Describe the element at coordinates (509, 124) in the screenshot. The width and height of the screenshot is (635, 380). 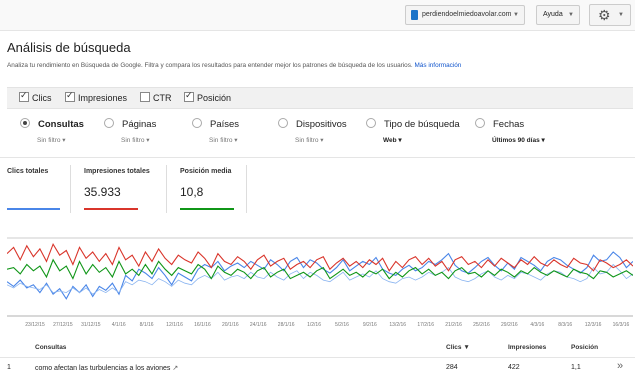
I see `dimension-label: Fechas` at that location.